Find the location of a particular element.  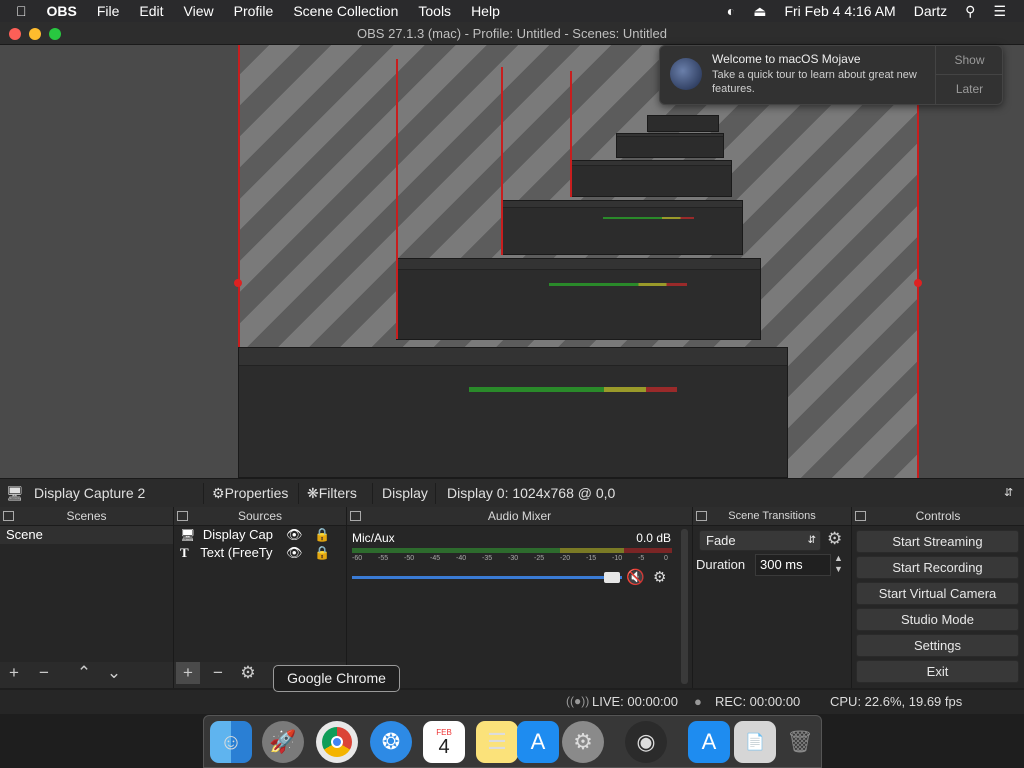

menubar-clock: Fri Feb 4 4:16 AM is located at coordinates (839, 11).